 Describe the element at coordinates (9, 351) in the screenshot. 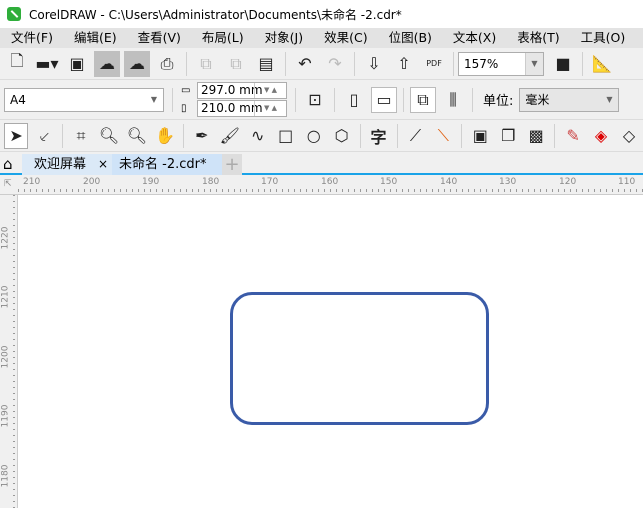

I see `vertical-ruler: 1220 1210 1200 1190 1180` at that location.